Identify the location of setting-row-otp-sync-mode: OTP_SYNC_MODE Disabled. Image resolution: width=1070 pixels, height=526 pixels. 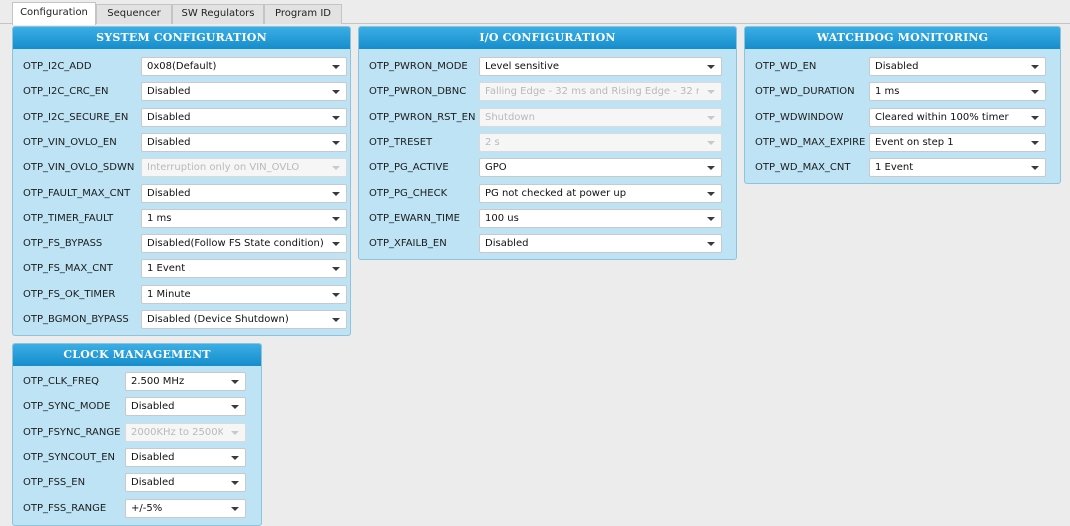
(137, 407).